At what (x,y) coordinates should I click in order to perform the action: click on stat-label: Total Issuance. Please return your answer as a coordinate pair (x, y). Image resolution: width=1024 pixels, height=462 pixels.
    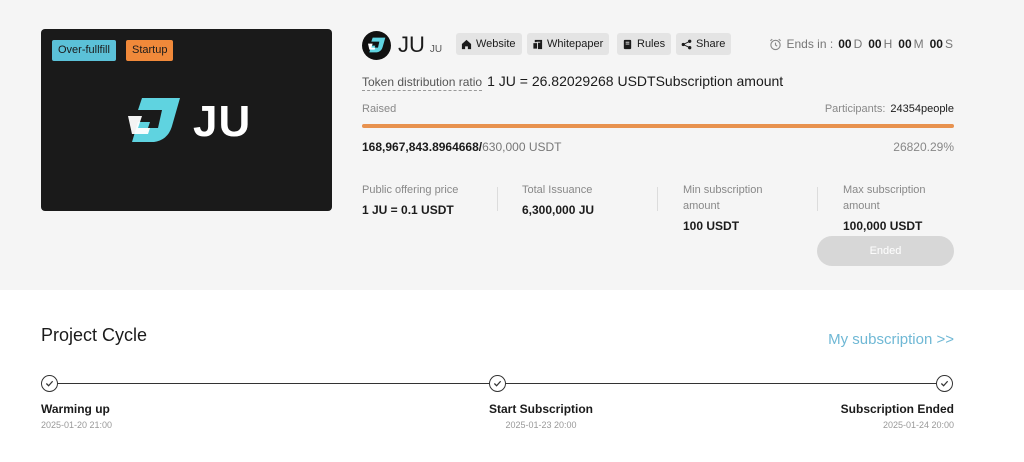
    Looking at the image, I should click on (557, 190).